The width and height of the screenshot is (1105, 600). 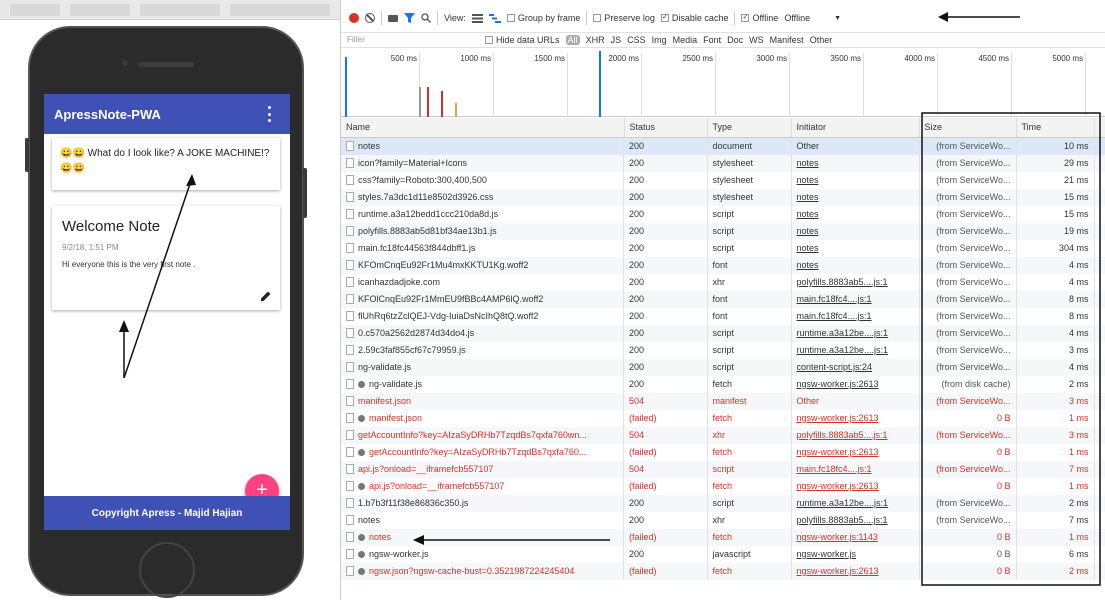 I want to click on type-filter-manifest: Manifest, so click(x=787, y=40).